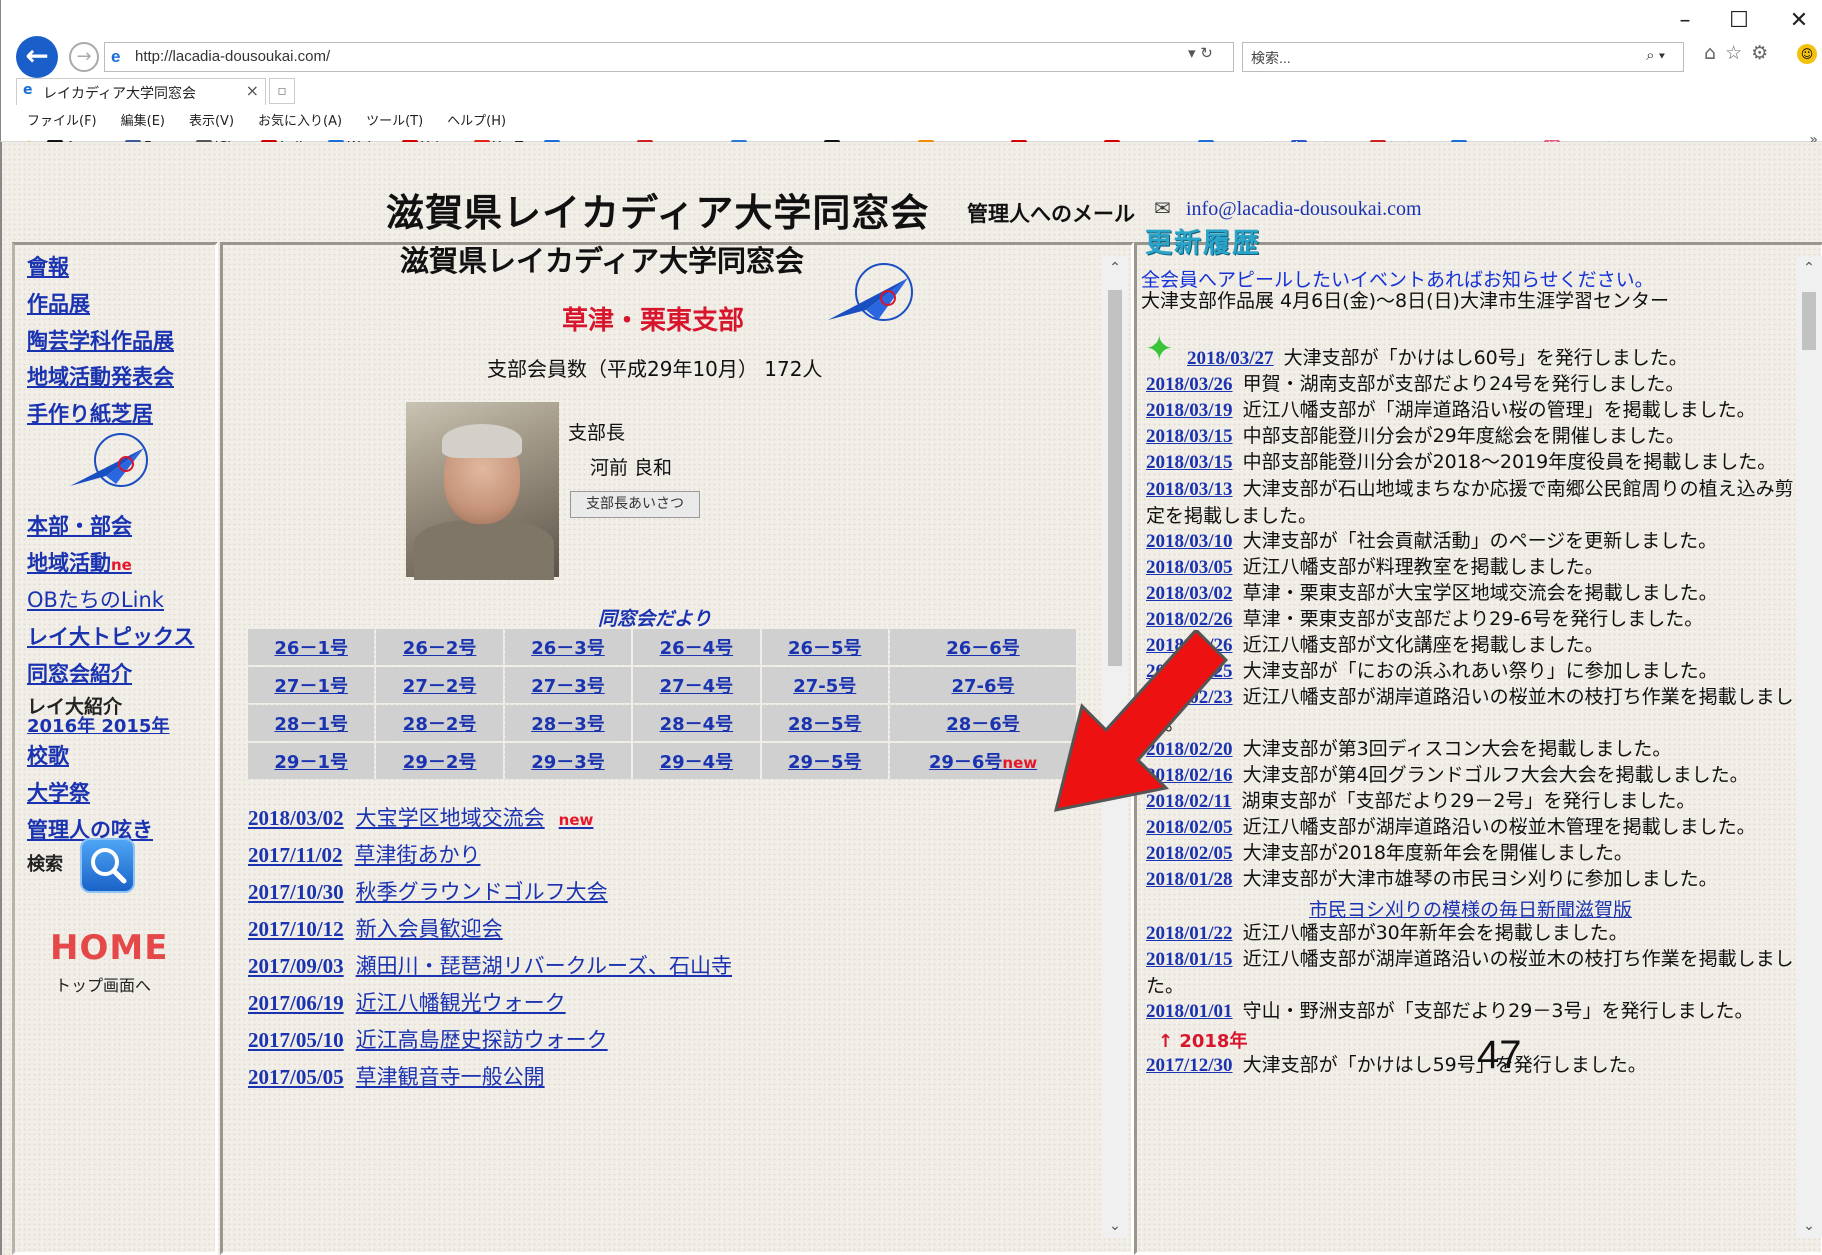  I want to click on event-link: 2017/06/19 近江八幡観光ウォーク, so click(407, 1002).